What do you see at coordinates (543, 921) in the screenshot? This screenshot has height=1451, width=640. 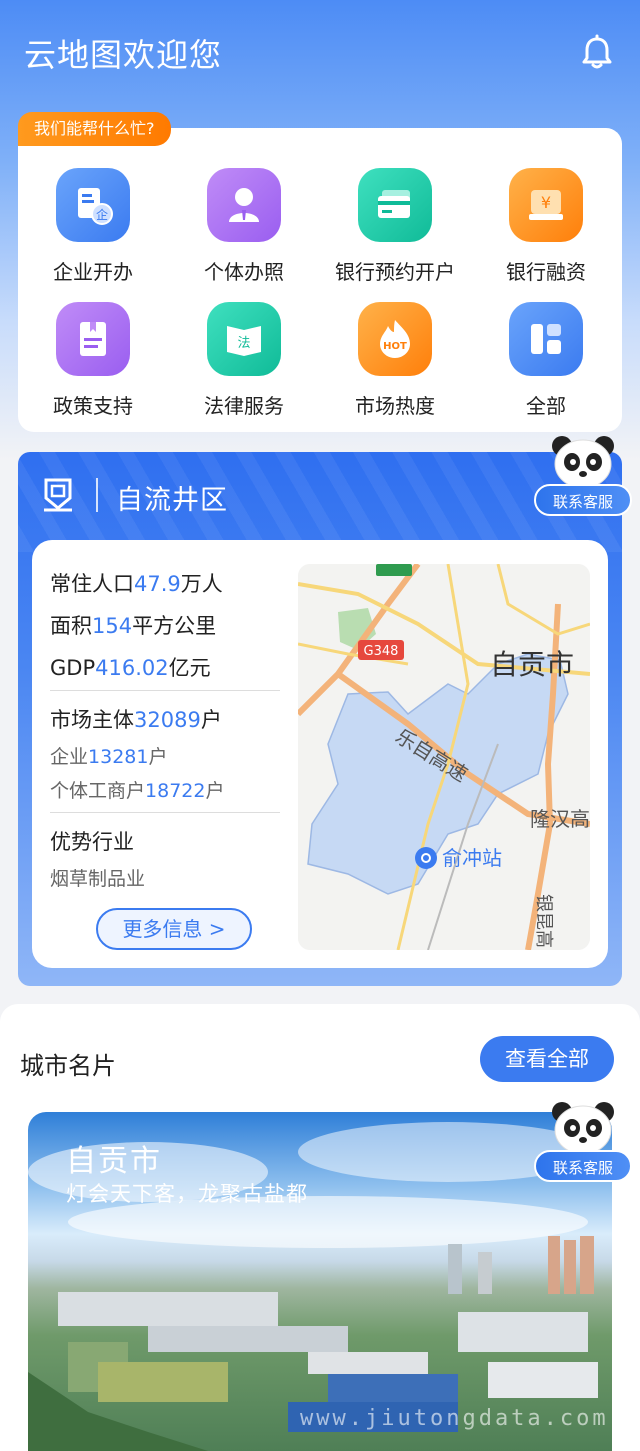 I see `map-expressway-label: 银昆高` at bounding box center [543, 921].